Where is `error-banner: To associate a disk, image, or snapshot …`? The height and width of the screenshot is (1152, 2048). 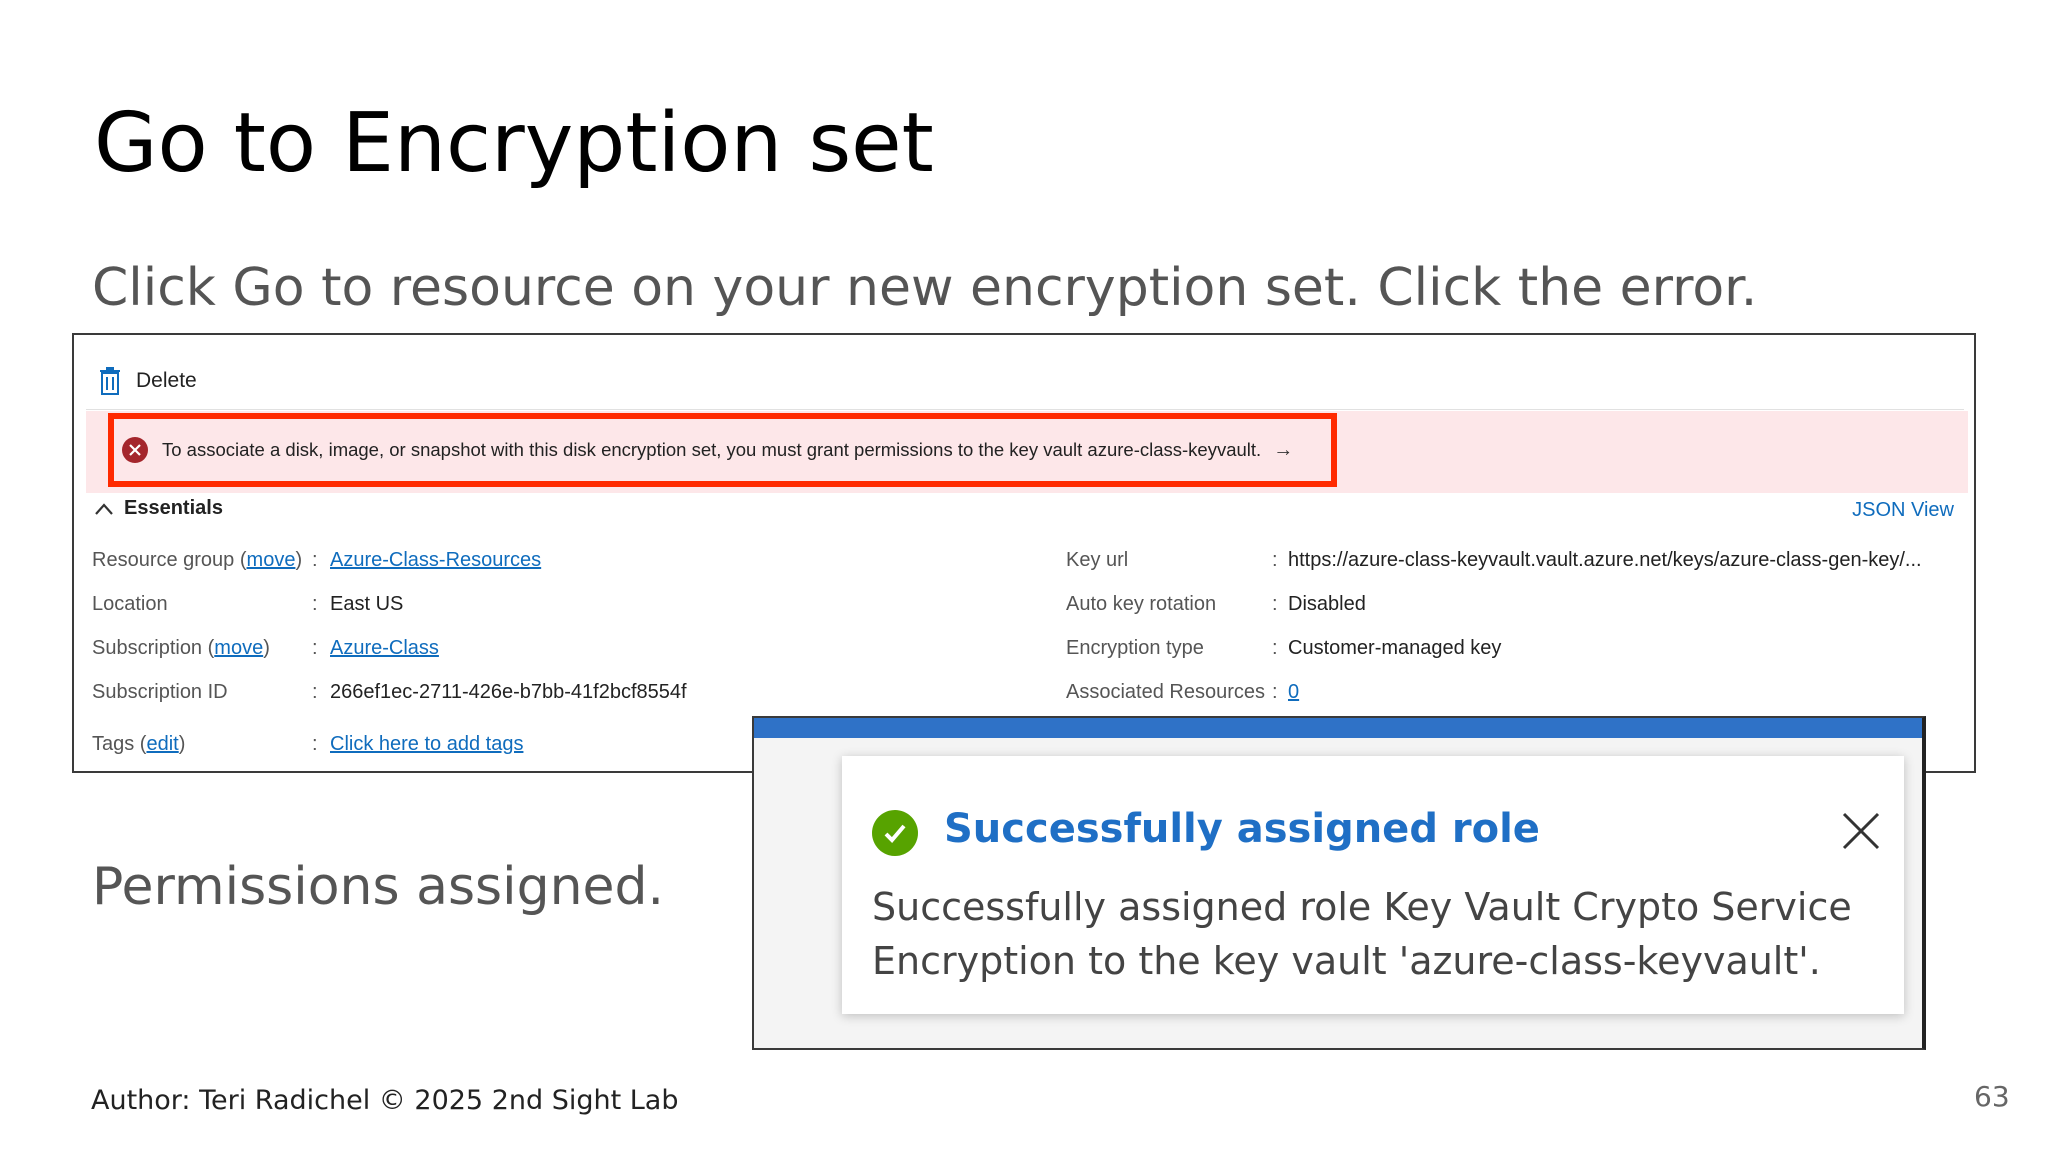
error-banner: To associate a disk, image, or snapshot … is located at coordinates (1027, 452).